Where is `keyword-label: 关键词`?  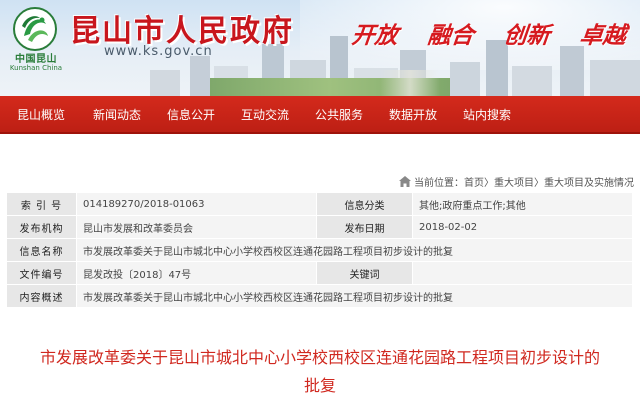 keyword-label: 关键词 is located at coordinates (364, 273).